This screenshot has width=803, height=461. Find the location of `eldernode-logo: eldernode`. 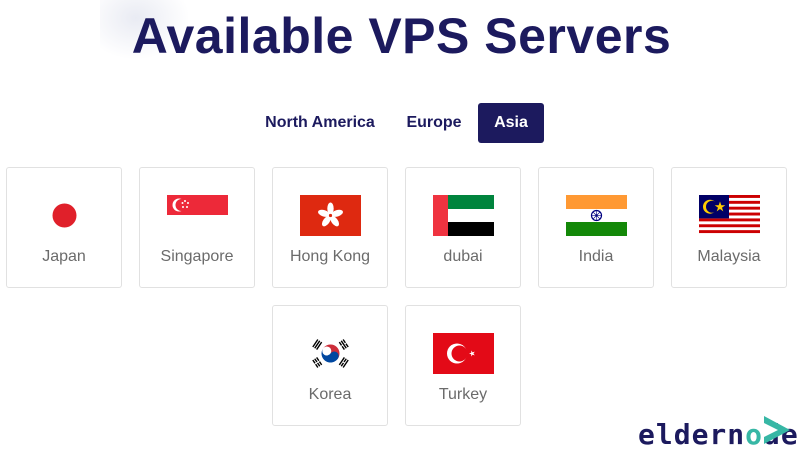

eldernode-logo: eldernode is located at coordinates (718, 432).